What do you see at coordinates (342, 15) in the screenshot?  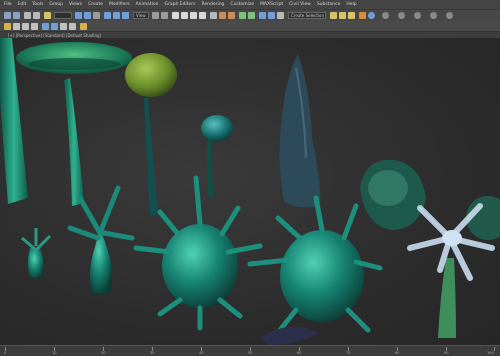 I see `render-frame-icon` at bounding box center [342, 15].